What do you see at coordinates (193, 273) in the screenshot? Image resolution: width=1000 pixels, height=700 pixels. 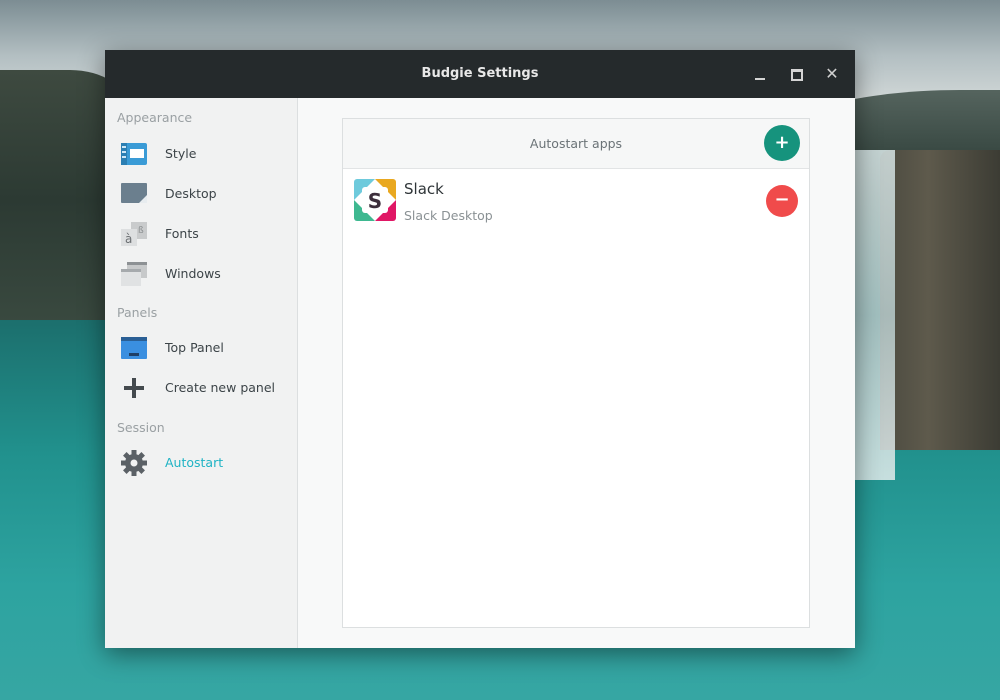 I see `sidebar-item-label: Windows` at bounding box center [193, 273].